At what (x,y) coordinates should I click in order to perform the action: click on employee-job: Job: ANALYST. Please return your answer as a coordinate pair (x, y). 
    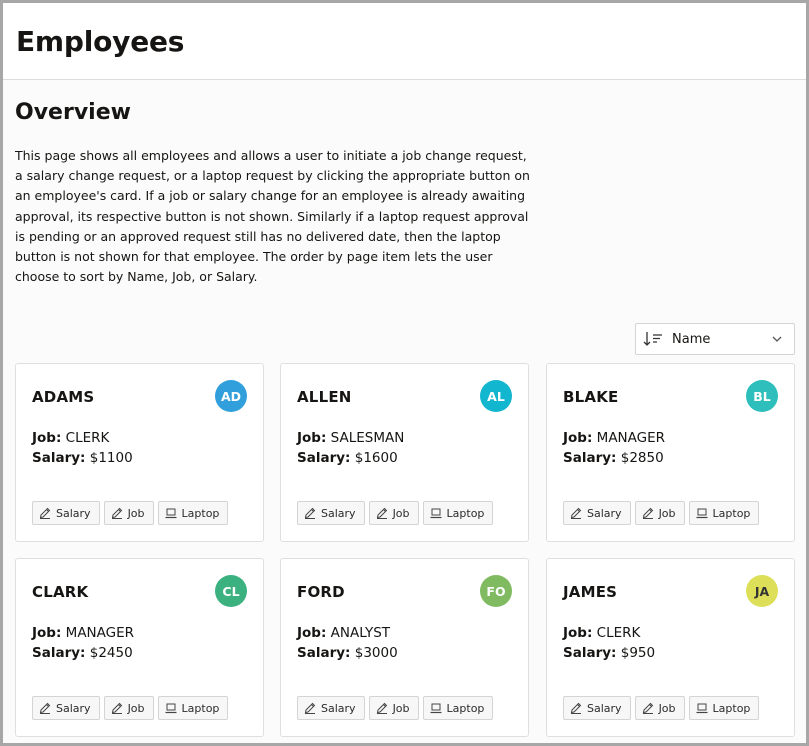
    Looking at the image, I should click on (343, 633).